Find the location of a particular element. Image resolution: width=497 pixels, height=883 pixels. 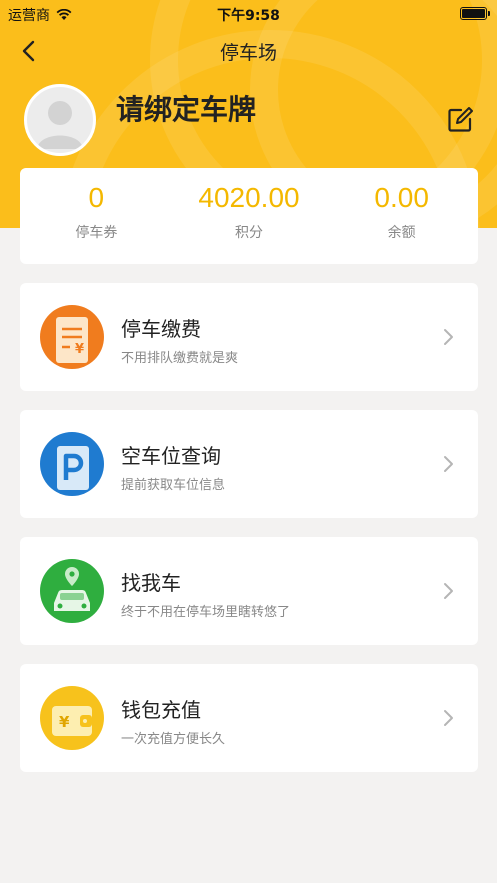

car-location-icon is located at coordinates (72, 591).